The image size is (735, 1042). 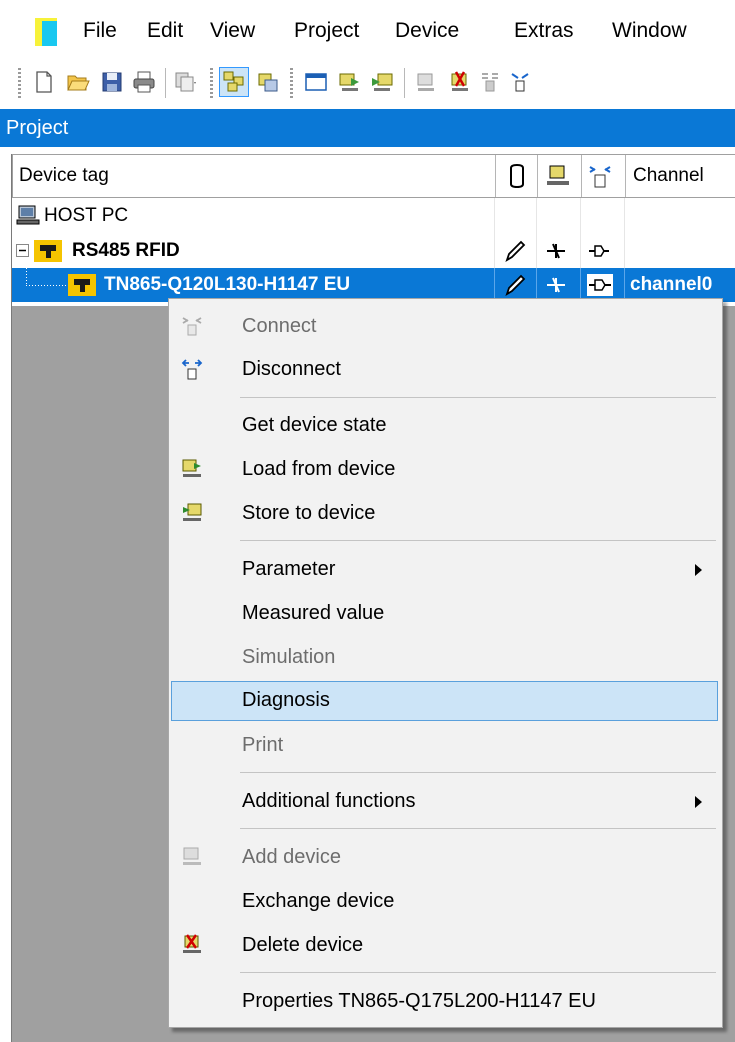 What do you see at coordinates (28, 215) in the screenshot?
I see `host-pc-icon` at bounding box center [28, 215].